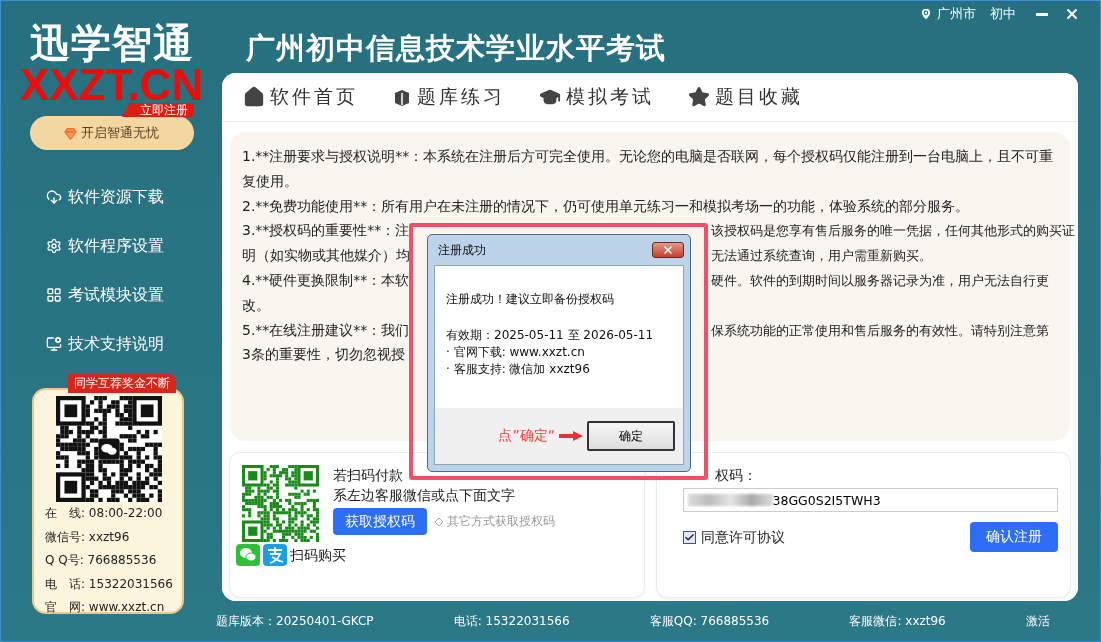 The height and width of the screenshot is (642, 1101). Describe the element at coordinates (248, 555) in the screenshot. I see `wechat-icon` at that location.